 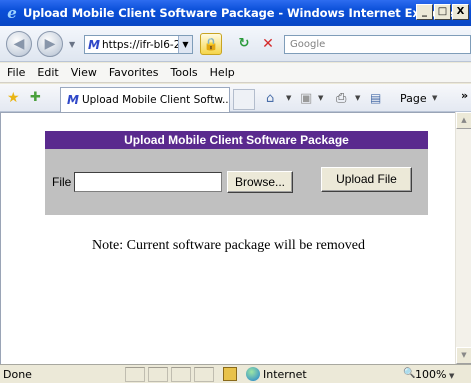 I want to click on close-button: X, so click(x=460, y=12).